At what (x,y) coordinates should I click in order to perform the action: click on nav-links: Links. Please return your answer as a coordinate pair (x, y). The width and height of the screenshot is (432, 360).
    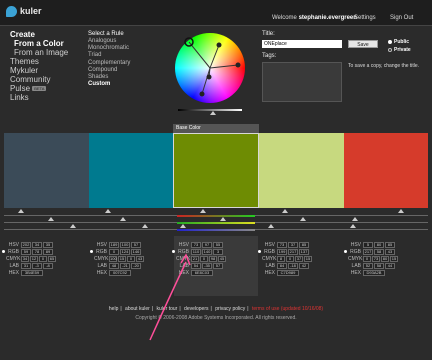
    Looking at the image, I should click on (46, 97).